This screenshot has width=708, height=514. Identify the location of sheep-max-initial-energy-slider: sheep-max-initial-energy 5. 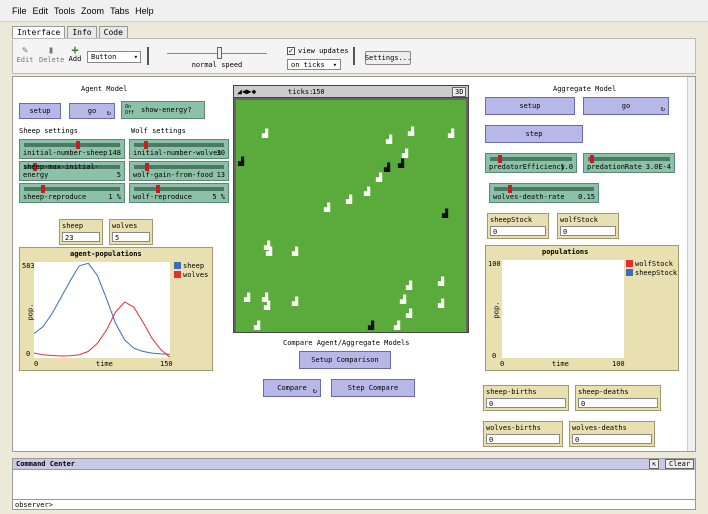
(72, 171).